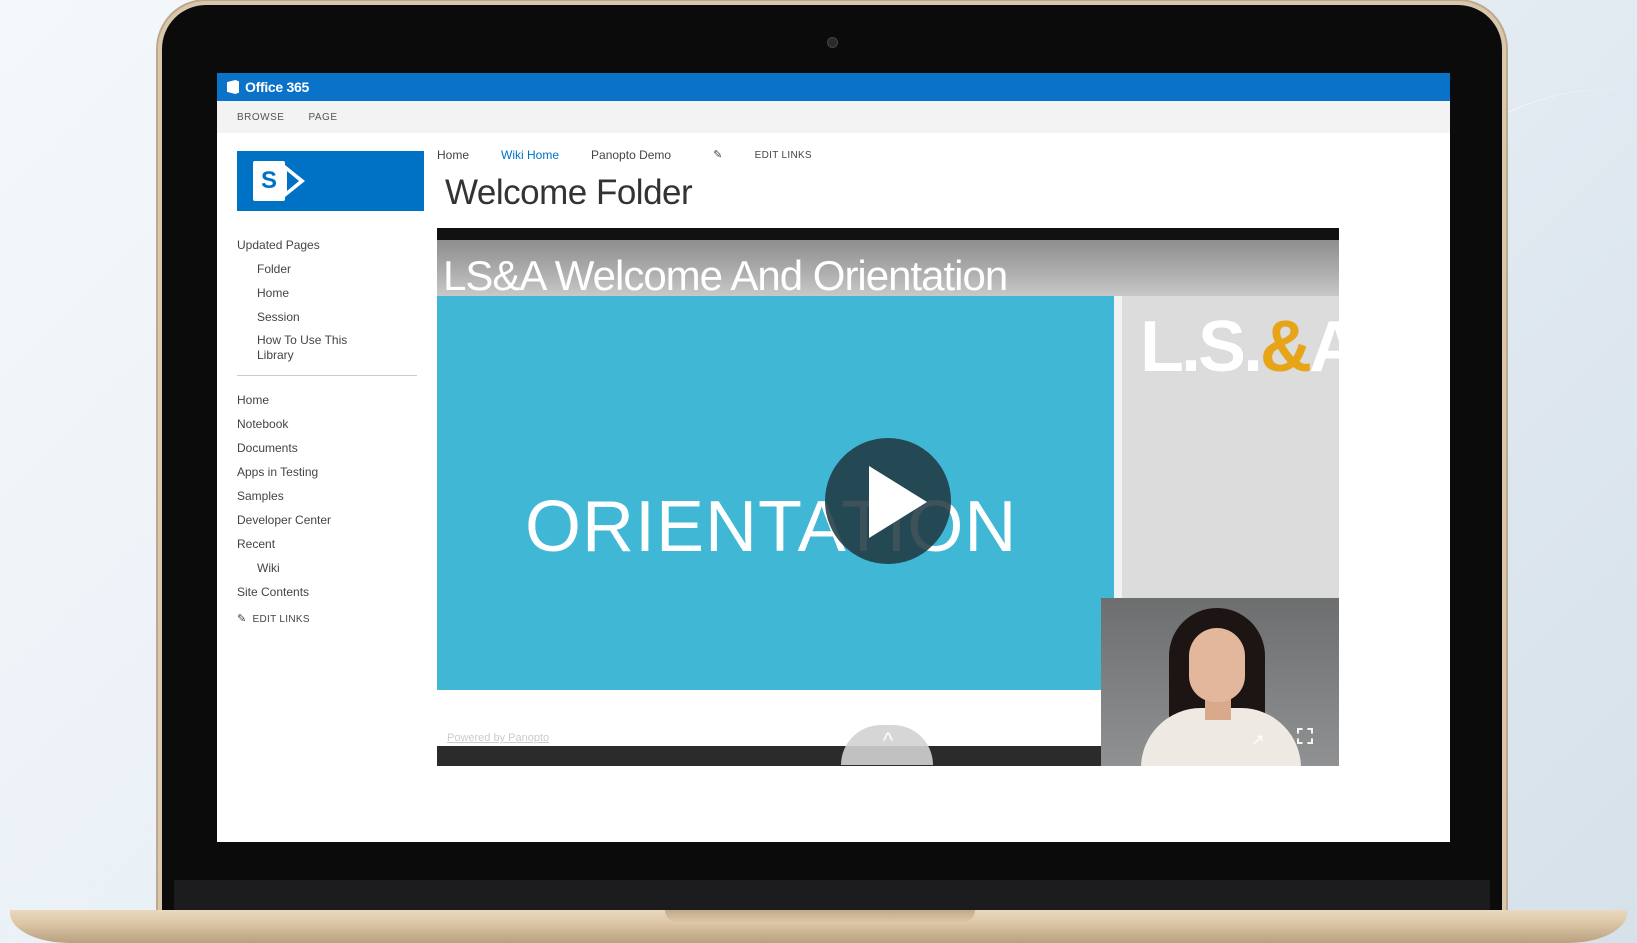 This screenshot has height=943, width=1637. Describe the element at coordinates (233, 87) in the screenshot. I see `office-logo-icon` at that location.